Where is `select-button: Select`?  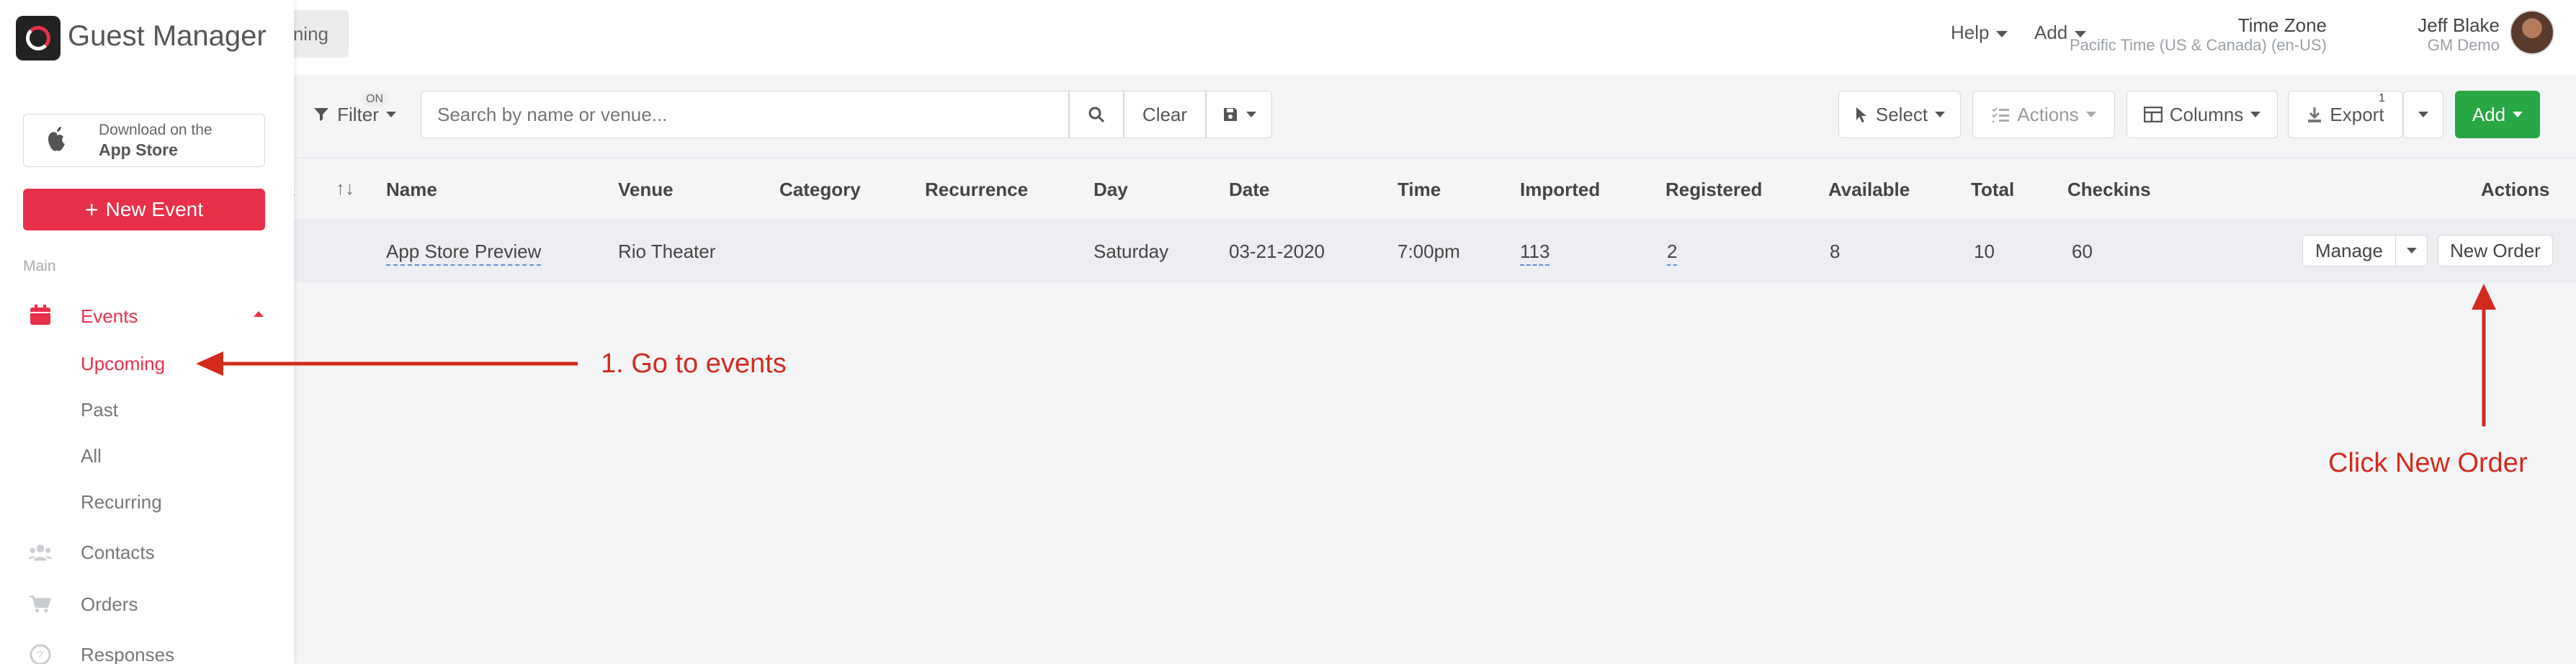 select-button: Select is located at coordinates (1899, 114).